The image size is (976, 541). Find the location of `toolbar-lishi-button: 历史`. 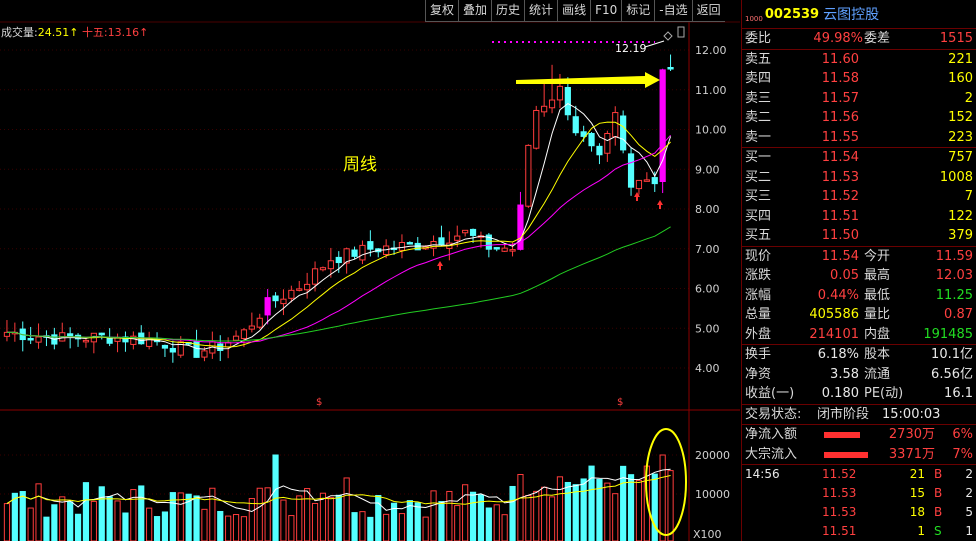

toolbar-lishi-button: 历史 is located at coordinates (508, 11).